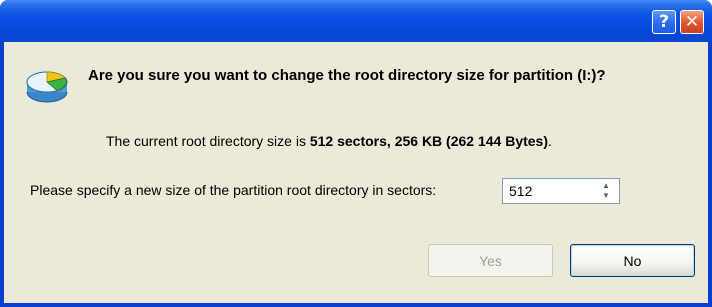  I want to click on title-bar: ? ✕, so click(356, 21).